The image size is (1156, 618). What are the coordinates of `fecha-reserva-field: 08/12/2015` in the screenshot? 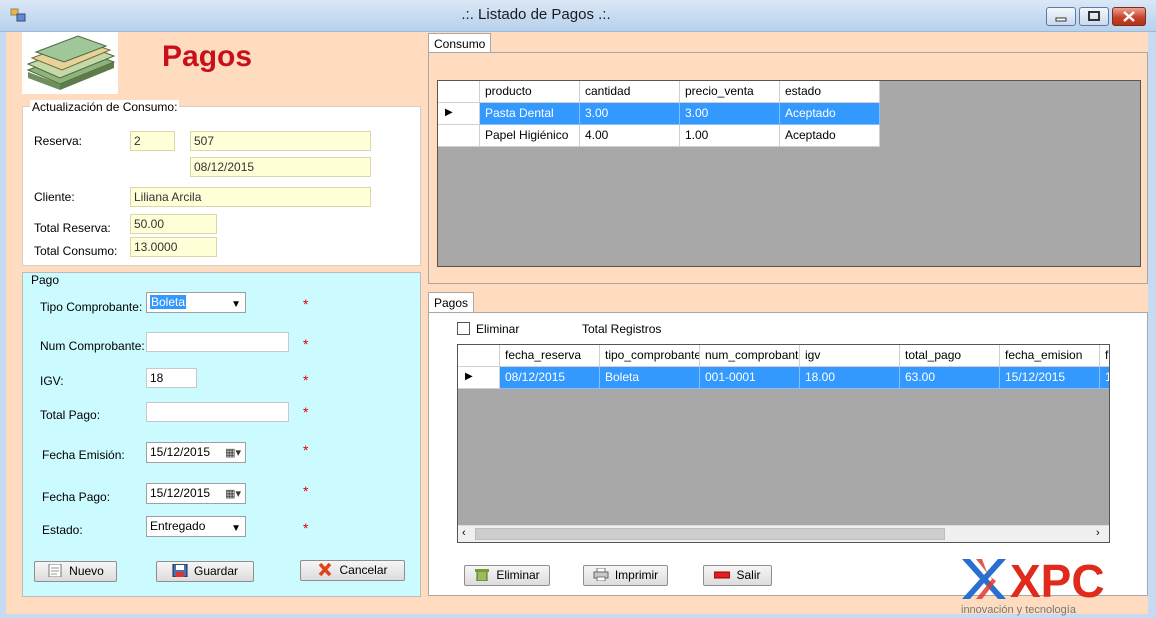 It's located at (280, 167).